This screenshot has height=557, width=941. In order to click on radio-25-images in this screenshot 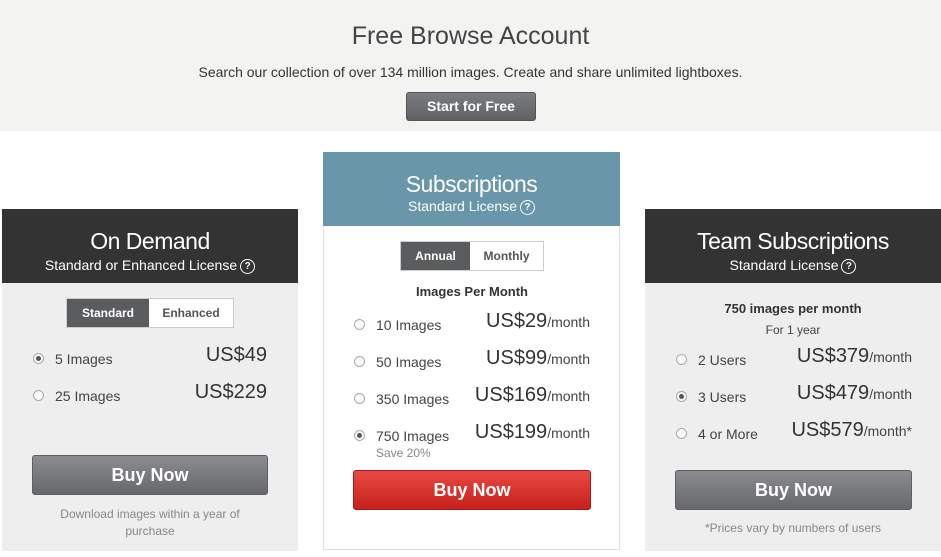, I will do `click(38, 395)`.